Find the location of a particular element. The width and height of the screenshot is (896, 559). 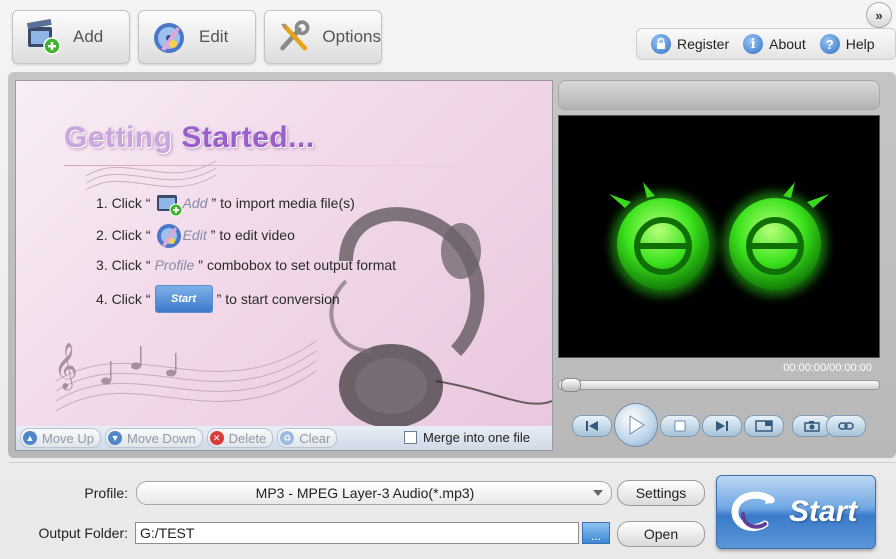

help-label: Help is located at coordinates (860, 44).